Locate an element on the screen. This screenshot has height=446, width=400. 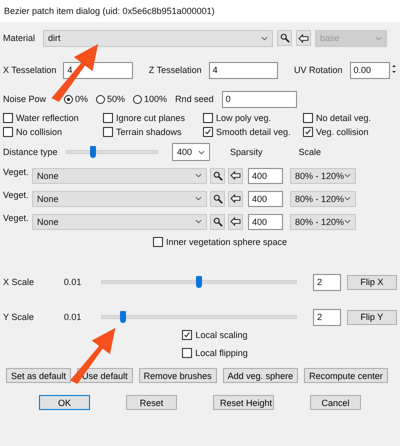
distance-type-label: Distance type is located at coordinates (31, 152).